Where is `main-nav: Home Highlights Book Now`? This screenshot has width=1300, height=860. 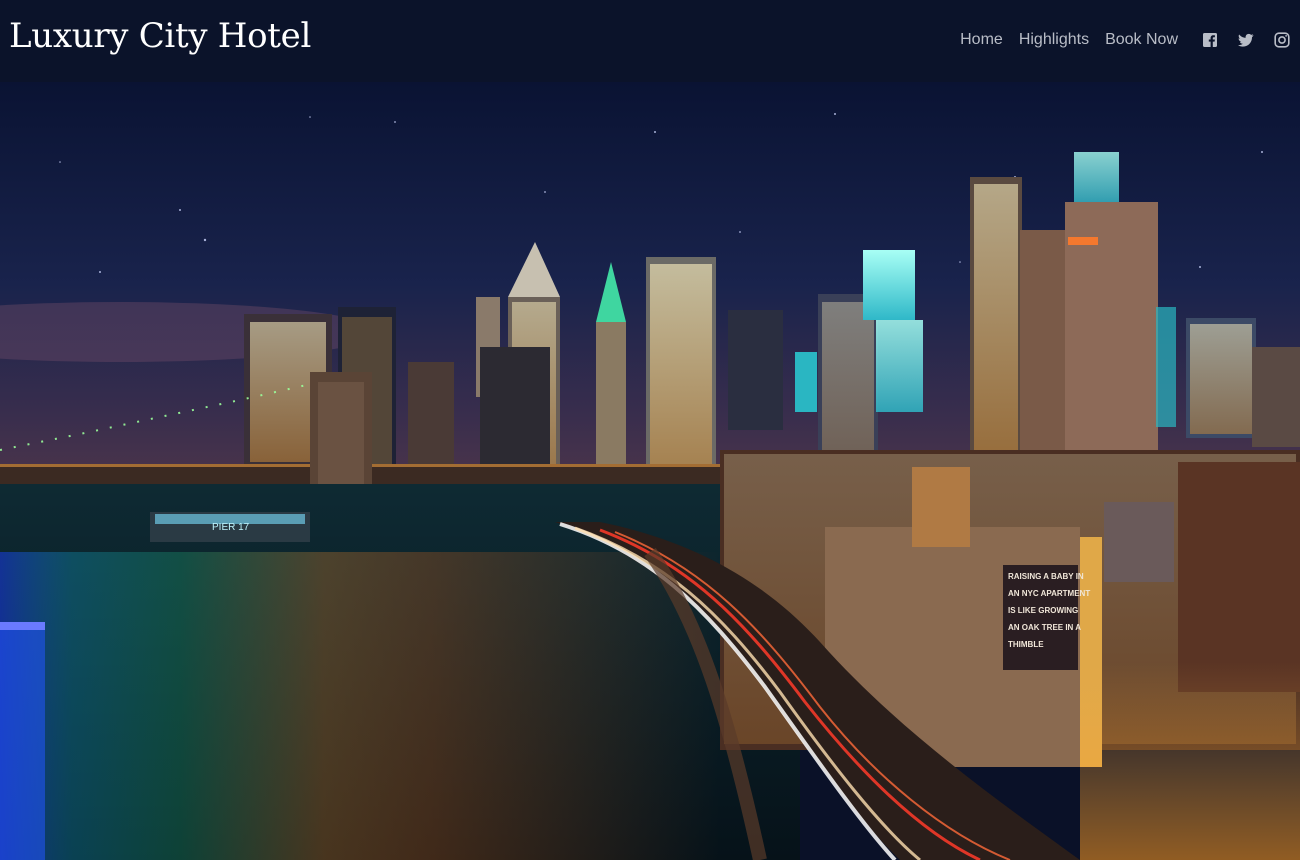
main-nav: Home Highlights Book Now is located at coordinates (1125, 40).